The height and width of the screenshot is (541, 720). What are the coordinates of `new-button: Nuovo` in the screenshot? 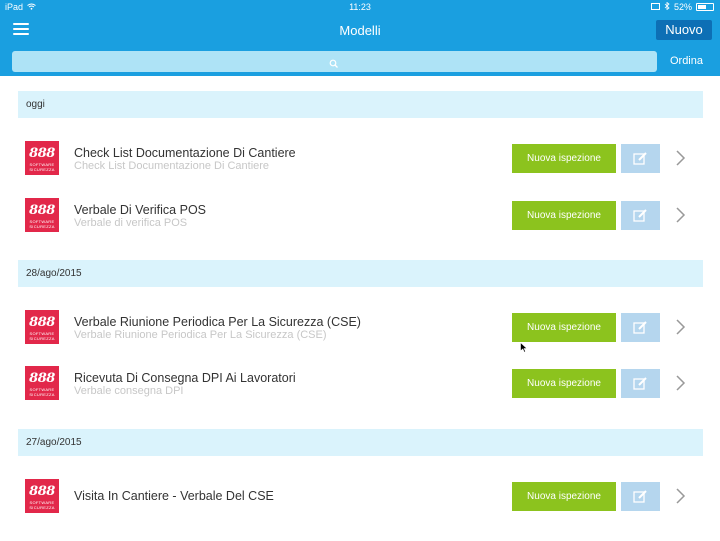 It's located at (684, 30).